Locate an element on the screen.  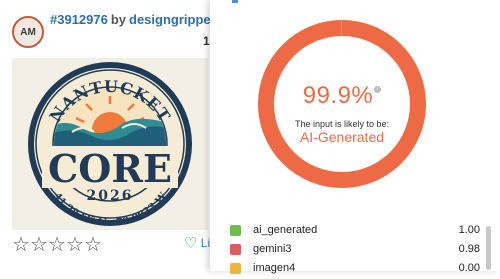
model-row: ai_generated 1.00 is located at coordinates (359, 231).